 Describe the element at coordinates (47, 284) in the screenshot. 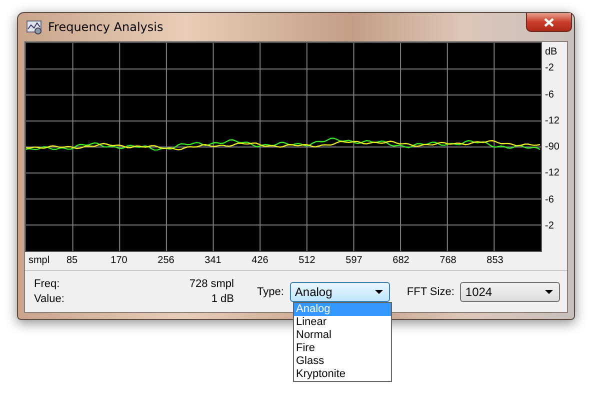

I see `readout-label: Freq:` at that location.